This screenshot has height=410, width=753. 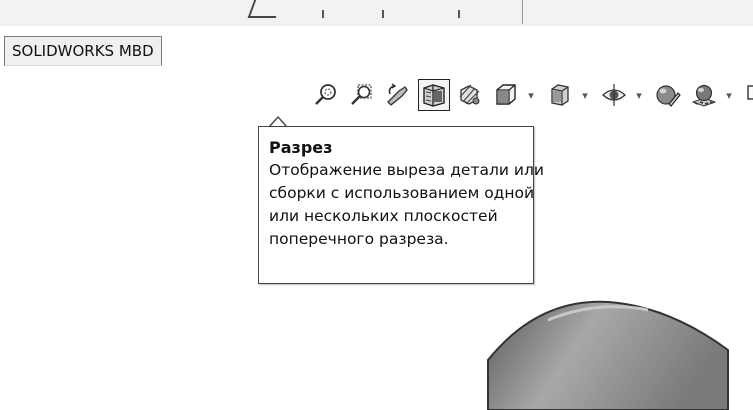 I want to click on zoom-to-fit-icon, so click(x=325, y=94).